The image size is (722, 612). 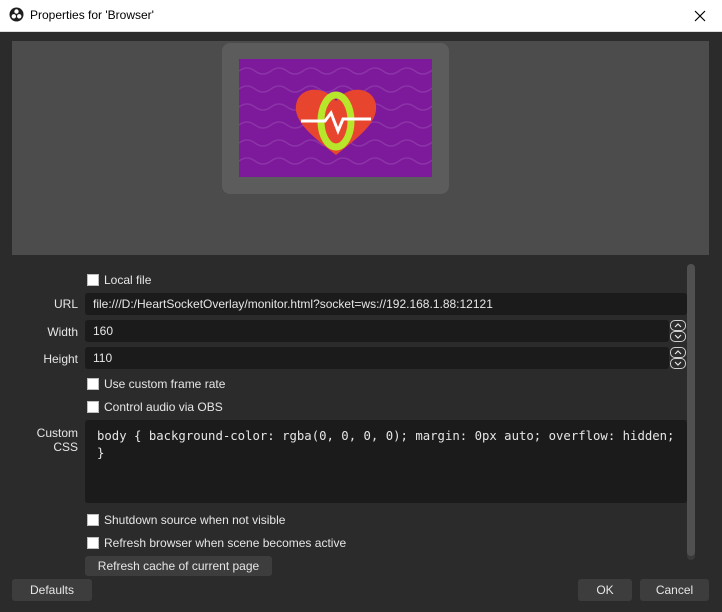 I want to click on custom-frame-rate-checkbox-row: Use custom frame rate, so click(x=156, y=384).